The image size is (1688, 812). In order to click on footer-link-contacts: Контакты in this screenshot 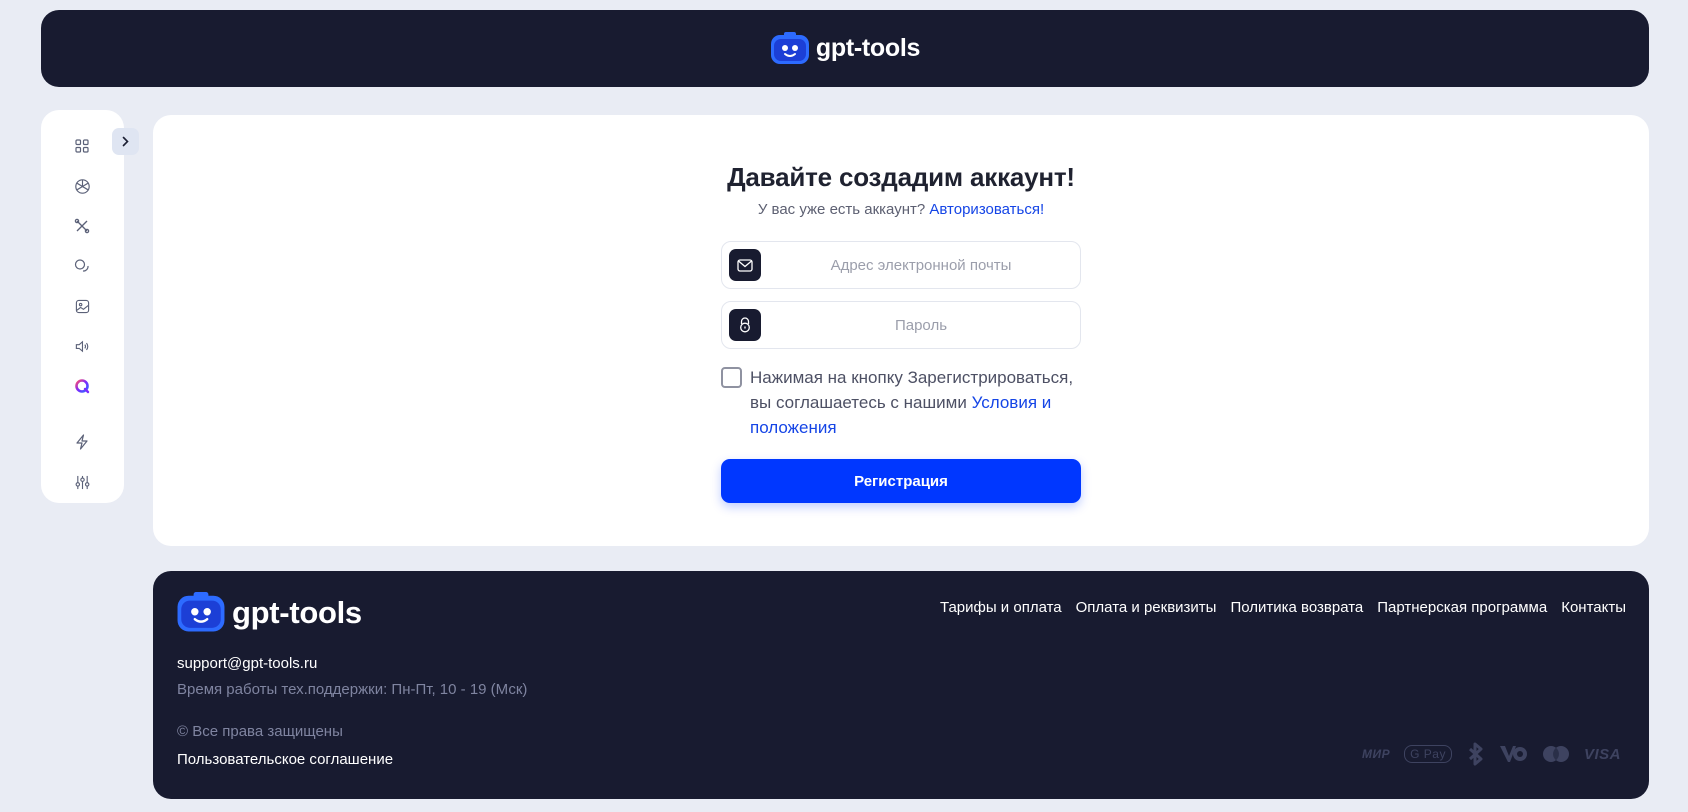, I will do `click(1593, 607)`.